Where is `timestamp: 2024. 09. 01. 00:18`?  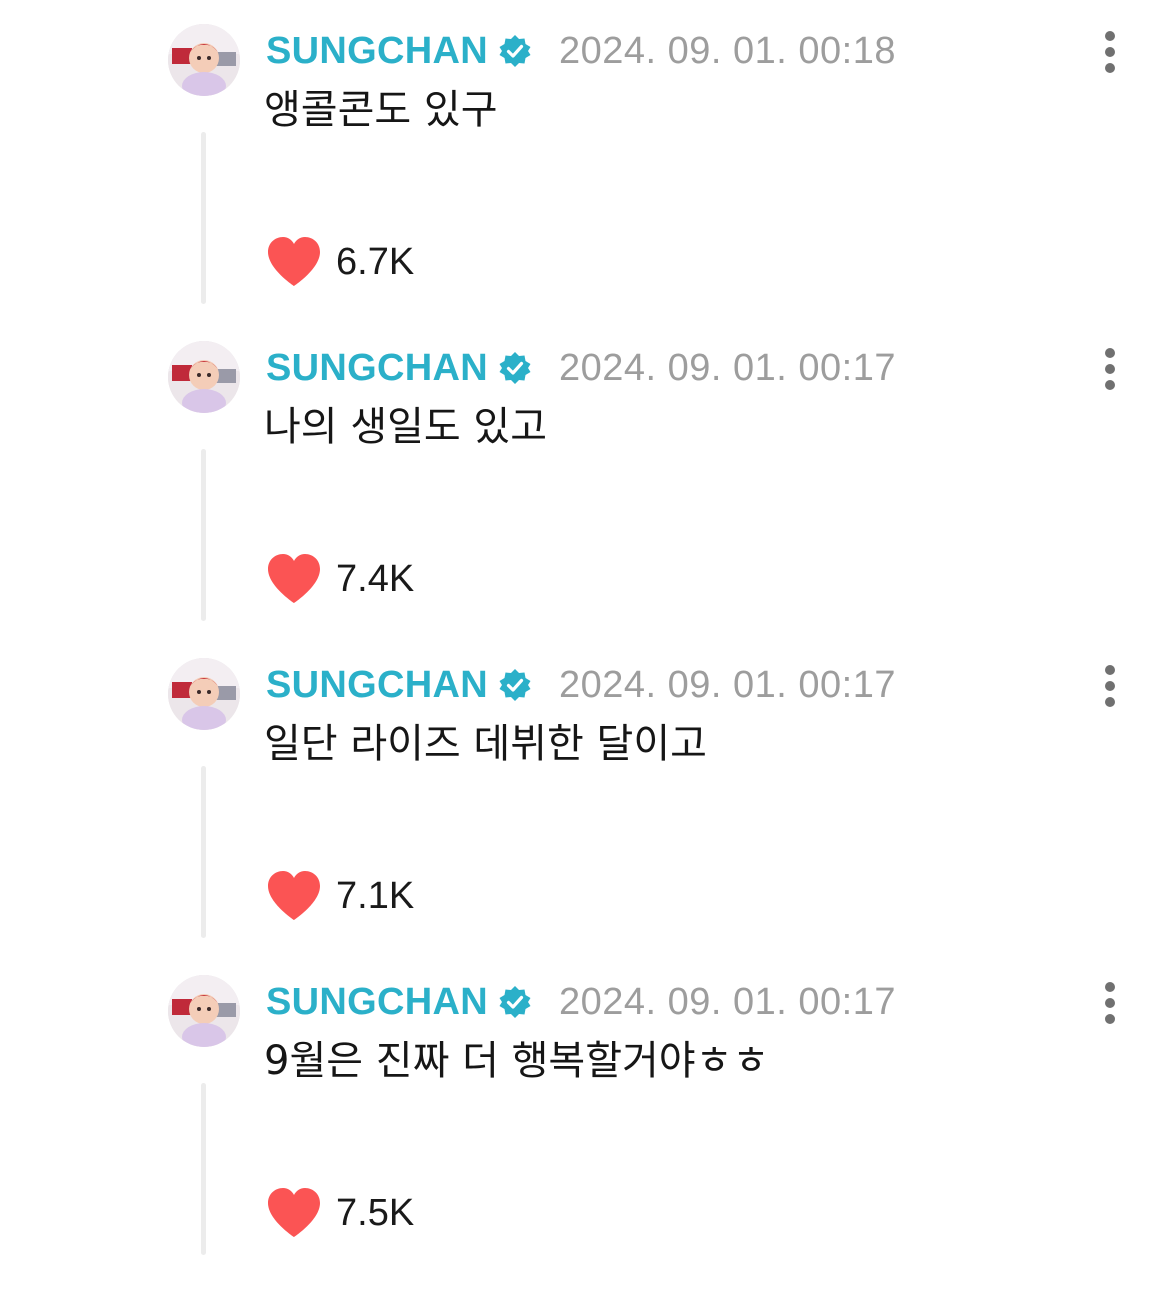 timestamp: 2024. 09. 01. 00:18 is located at coordinates (727, 50).